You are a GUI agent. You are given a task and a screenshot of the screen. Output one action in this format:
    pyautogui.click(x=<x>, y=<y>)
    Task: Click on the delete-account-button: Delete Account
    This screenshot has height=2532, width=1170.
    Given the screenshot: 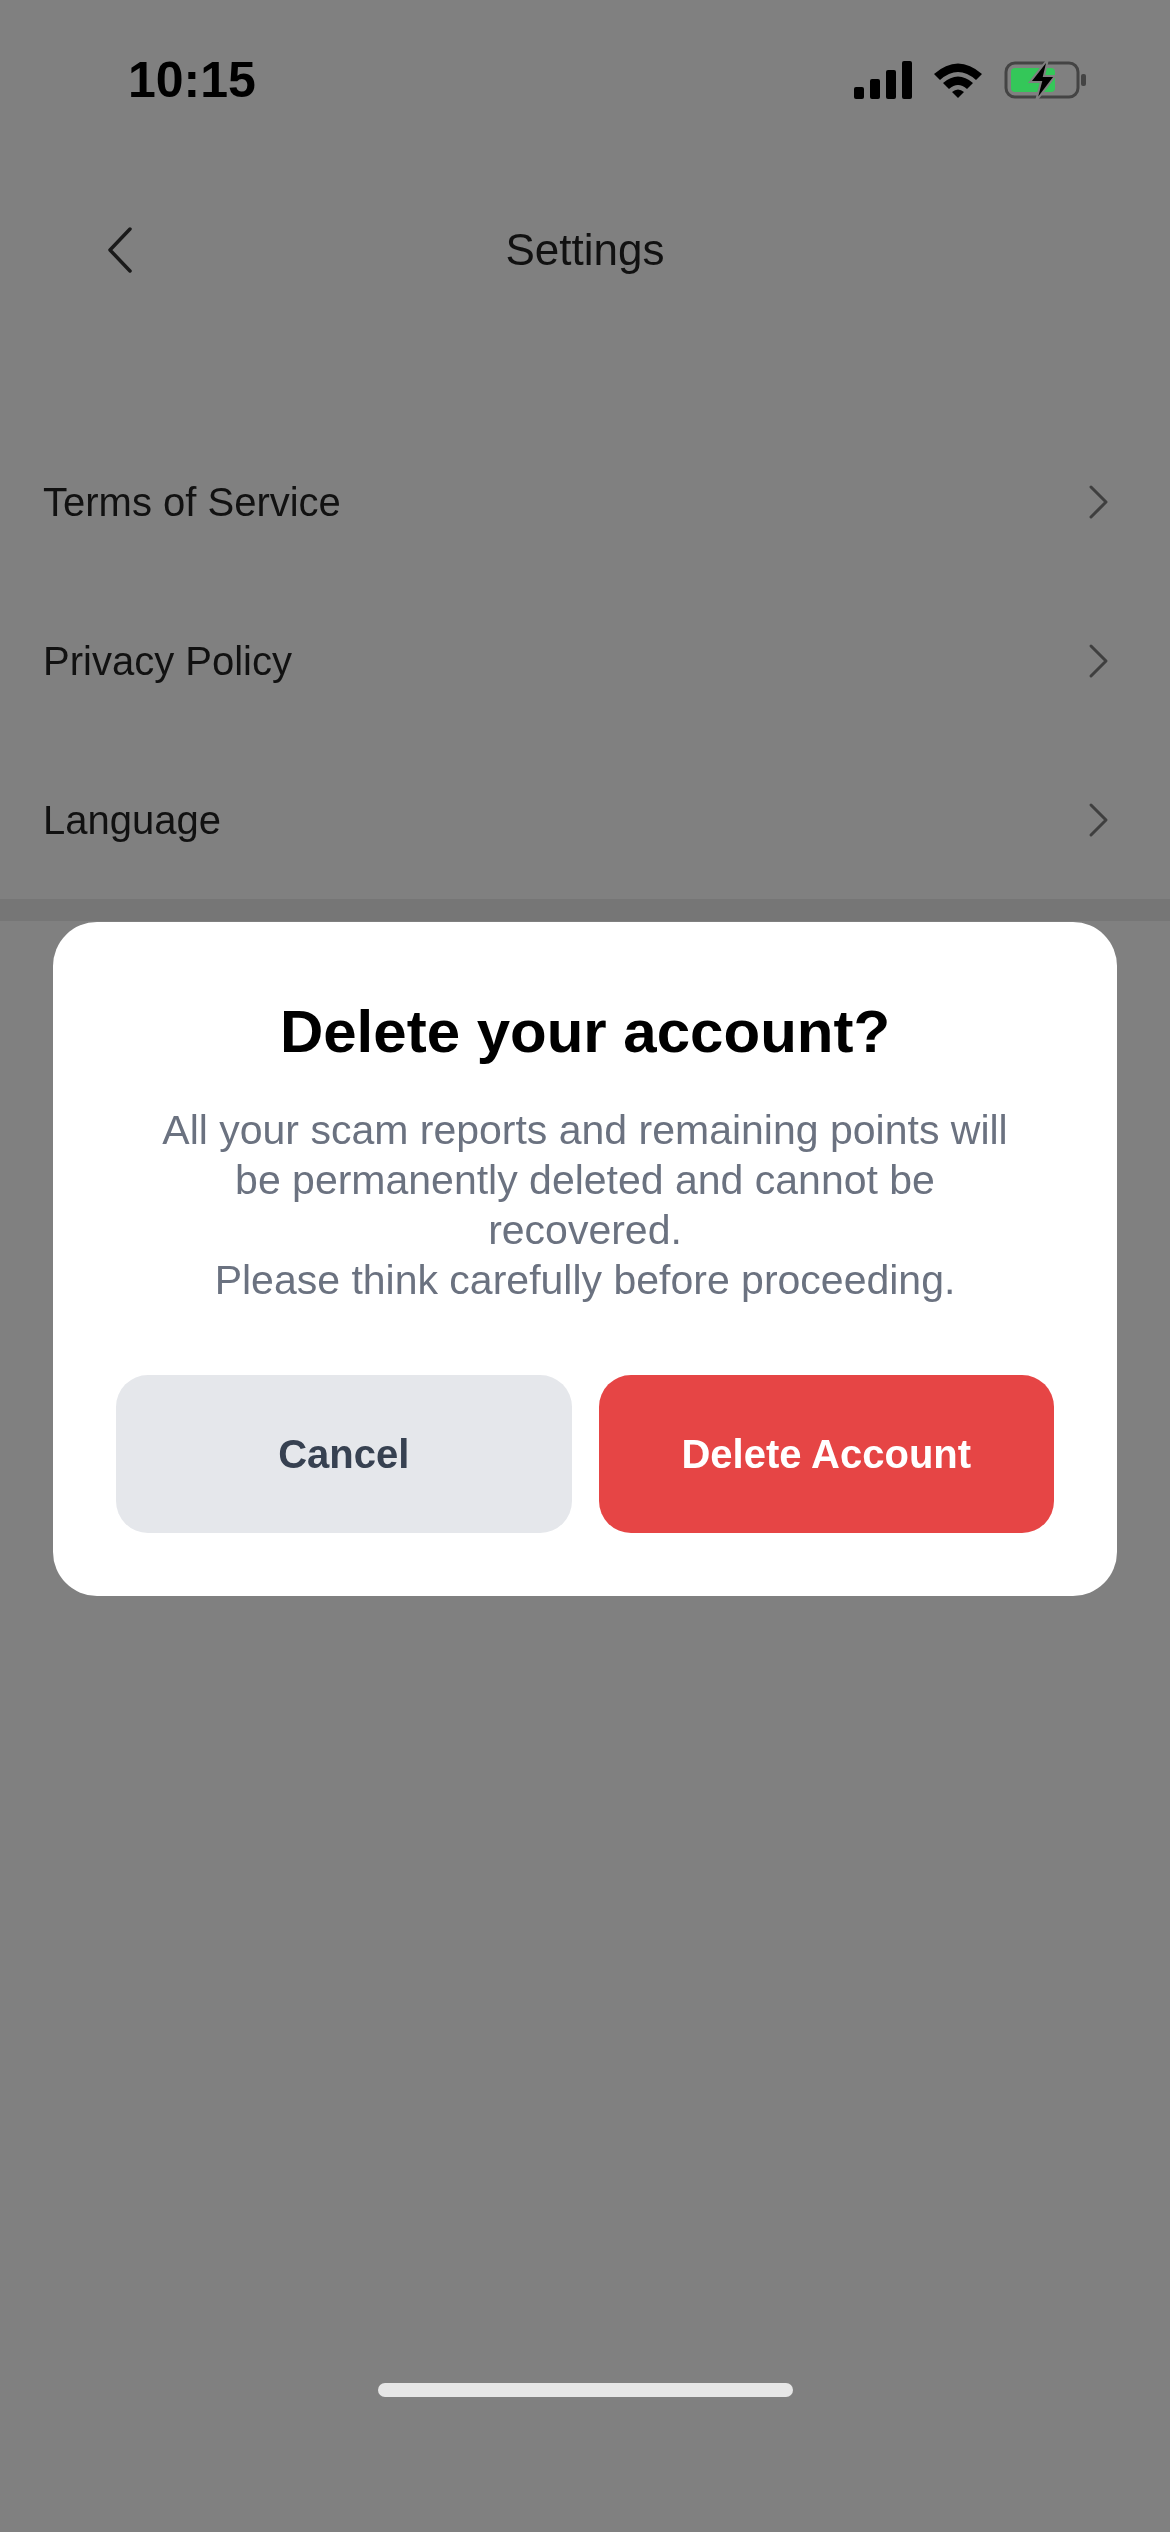 What is the action you would take?
    pyautogui.click(x=826, y=1454)
    